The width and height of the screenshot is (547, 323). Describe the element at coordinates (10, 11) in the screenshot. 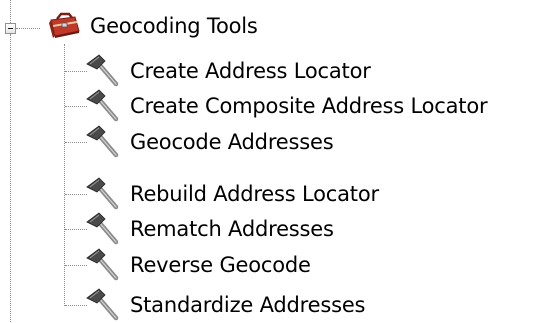

I see `tree-connector-top` at that location.